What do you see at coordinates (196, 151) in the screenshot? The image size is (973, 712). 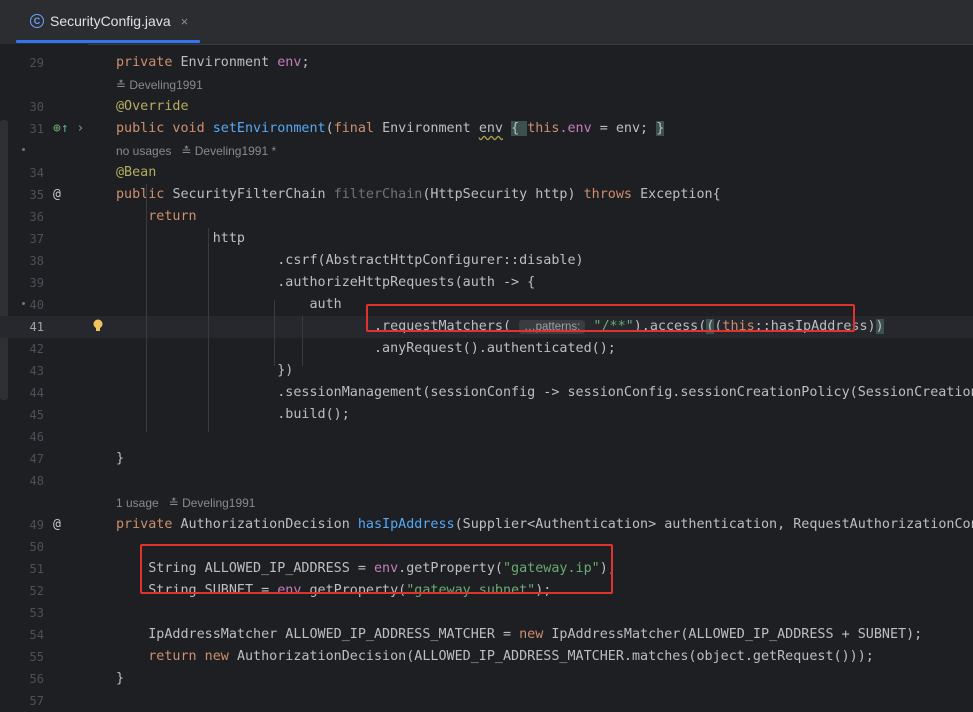 I see `code-vision-hint: no usages ≛ Develing1991 *` at bounding box center [196, 151].